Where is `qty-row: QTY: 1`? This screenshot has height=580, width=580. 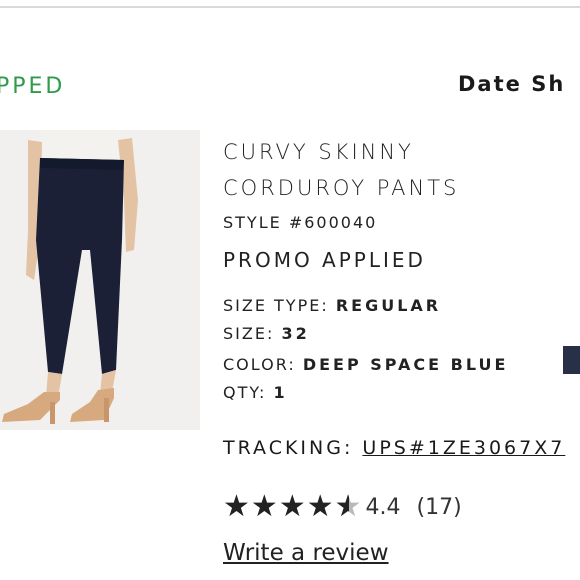 qty-row: QTY: 1 is located at coordinates (255, 392).